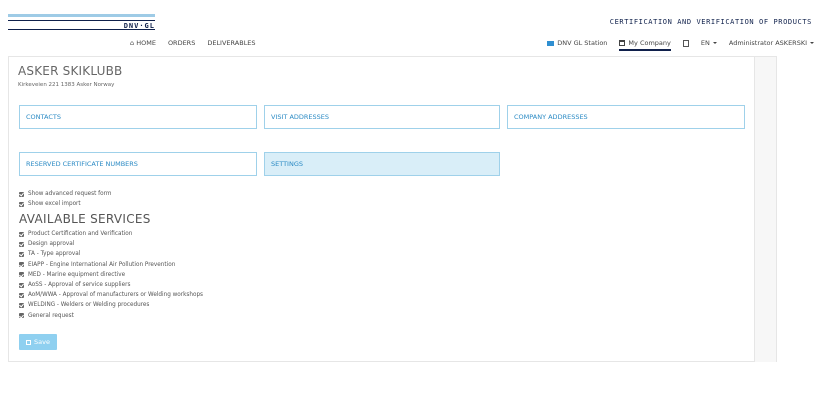  Describe the element at coordinates (139, 26) in the screenshot. I see `logo-text: DNV·GL` at that location.